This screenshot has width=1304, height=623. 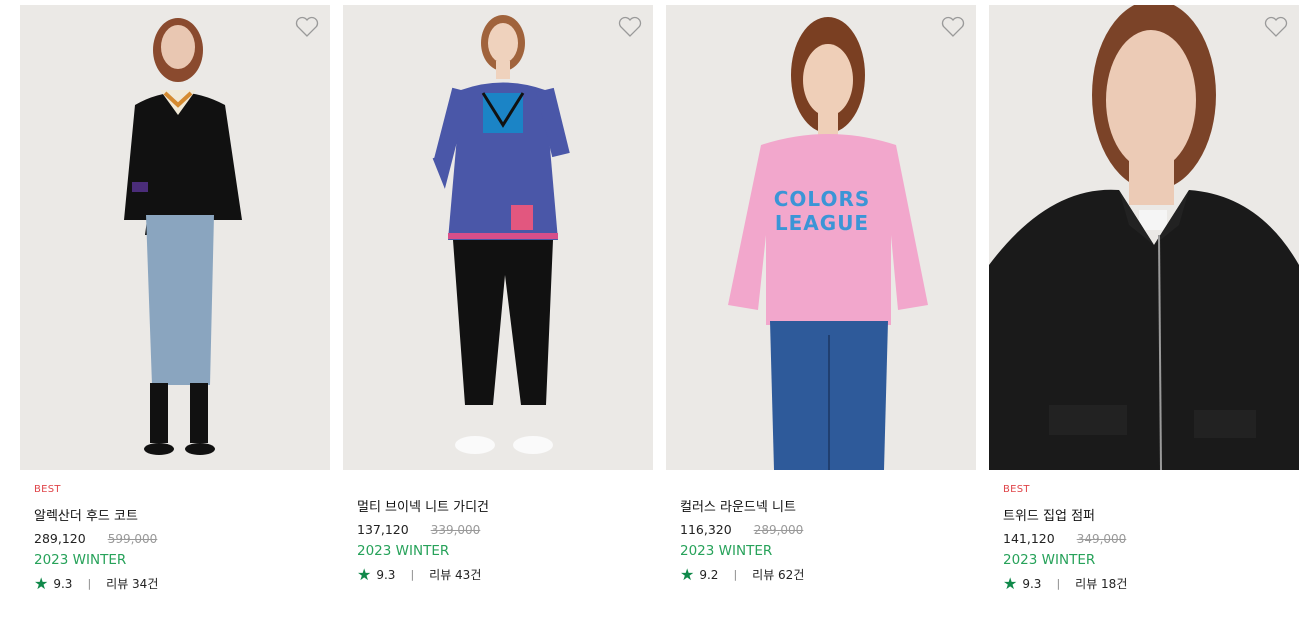 I want to click on price-row: 141,120 349,000, so click(x=1151, y=538).